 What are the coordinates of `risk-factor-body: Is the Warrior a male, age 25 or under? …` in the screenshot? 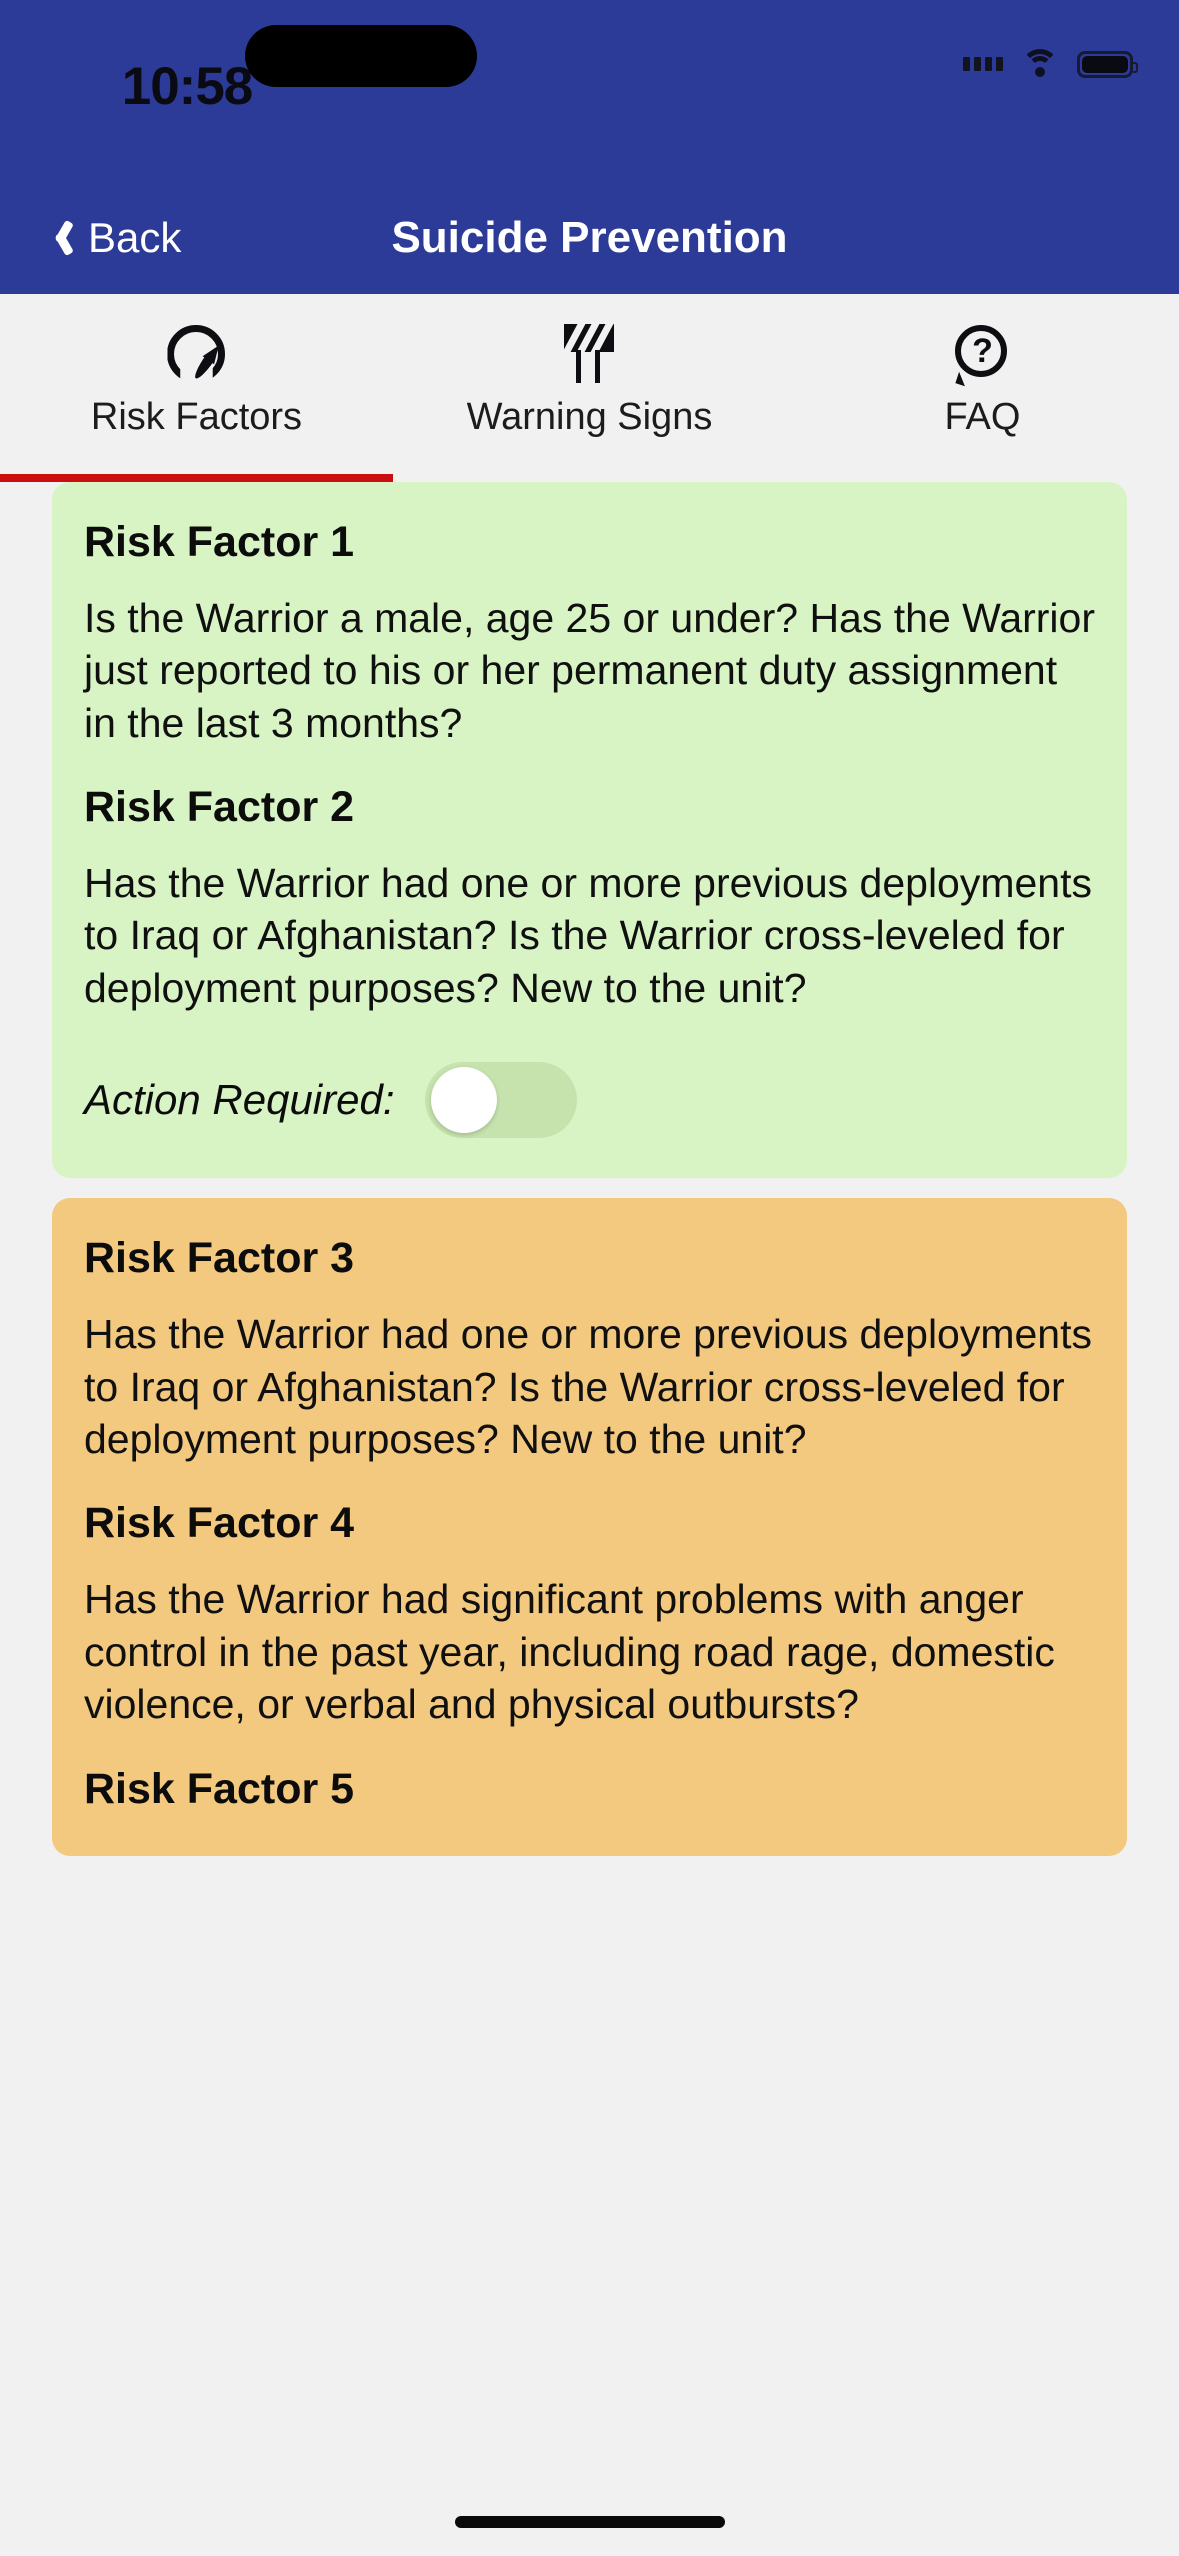 It's located at (589, 670).